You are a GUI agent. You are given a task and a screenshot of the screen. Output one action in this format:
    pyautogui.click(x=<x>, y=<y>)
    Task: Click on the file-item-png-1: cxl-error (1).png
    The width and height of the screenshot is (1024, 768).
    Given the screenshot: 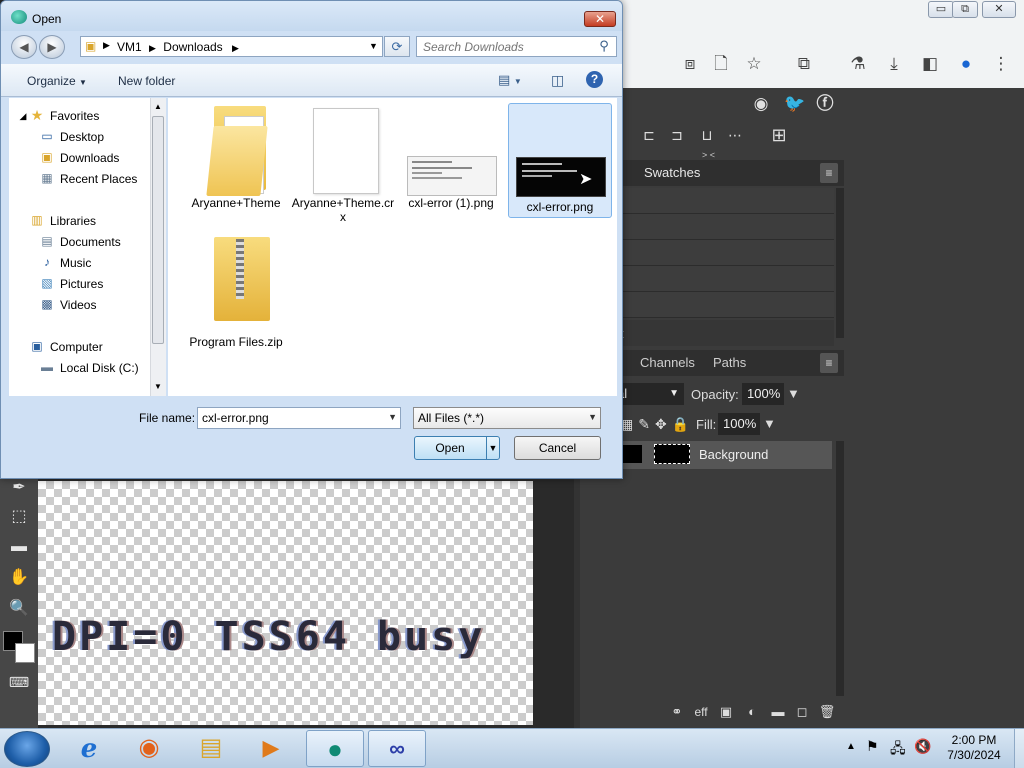 What is the action you would take?
    pyautogui.click(x=451, y=156)
    